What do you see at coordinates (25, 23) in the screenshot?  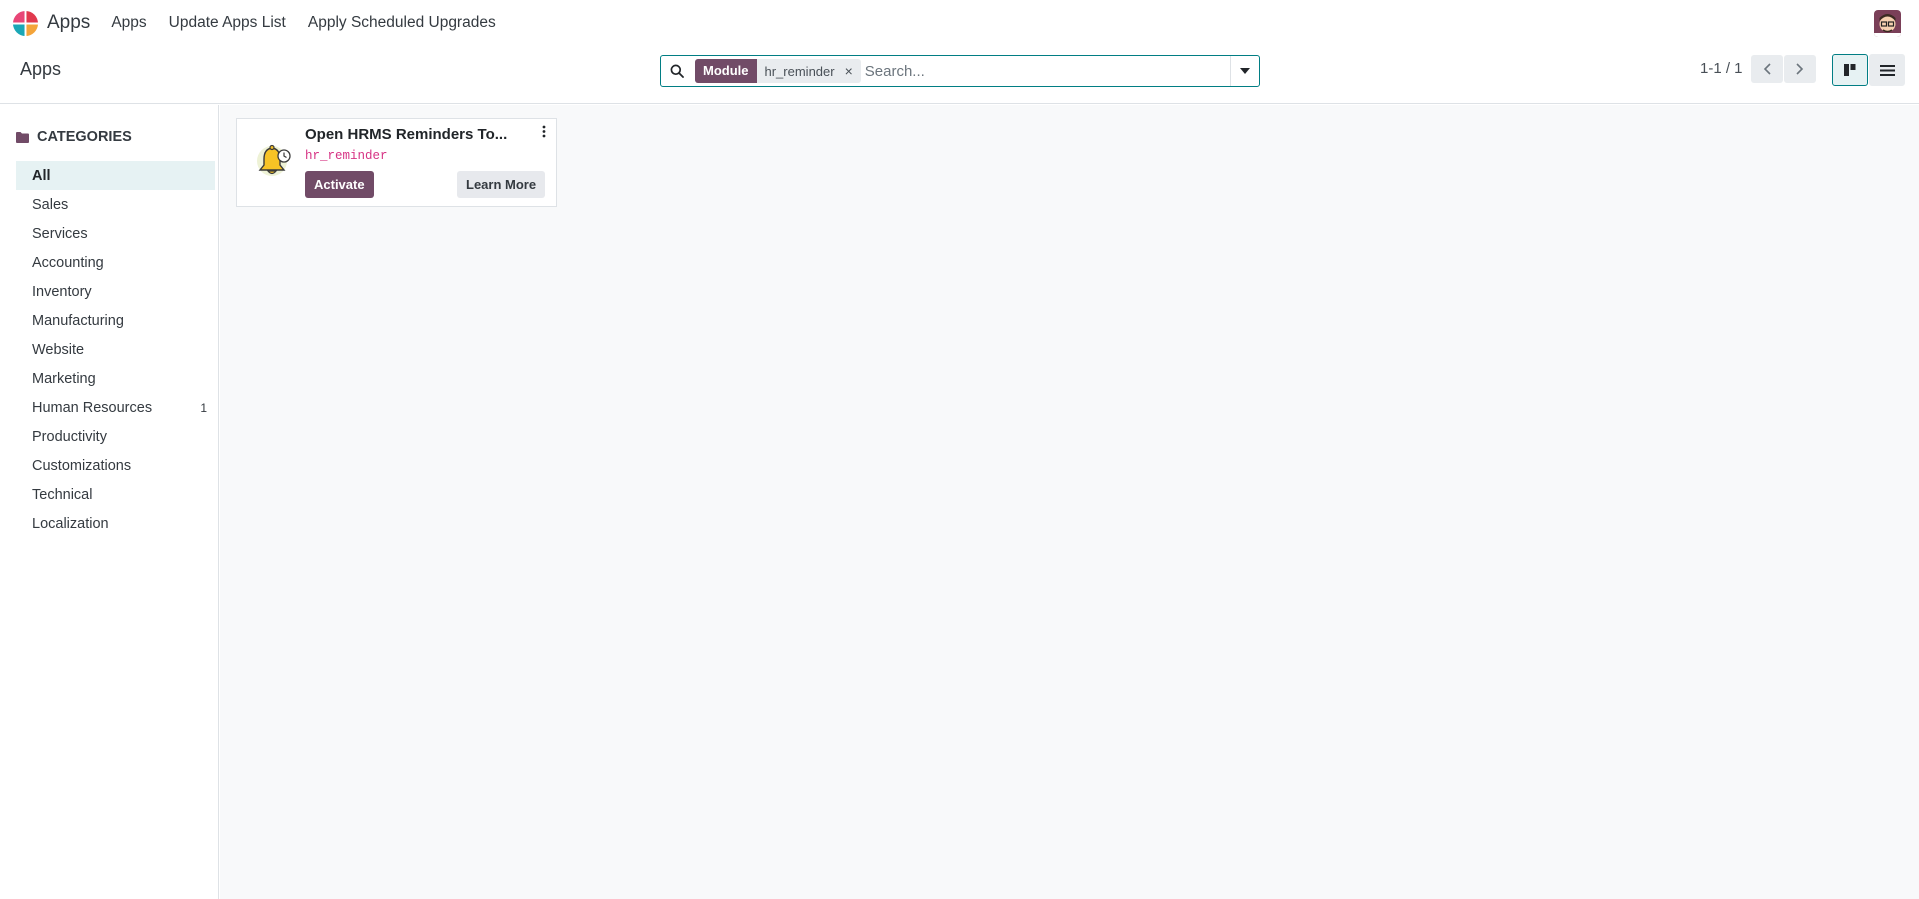 I see `odoo-apps-logo-icon` at bounding box center [25, 23].